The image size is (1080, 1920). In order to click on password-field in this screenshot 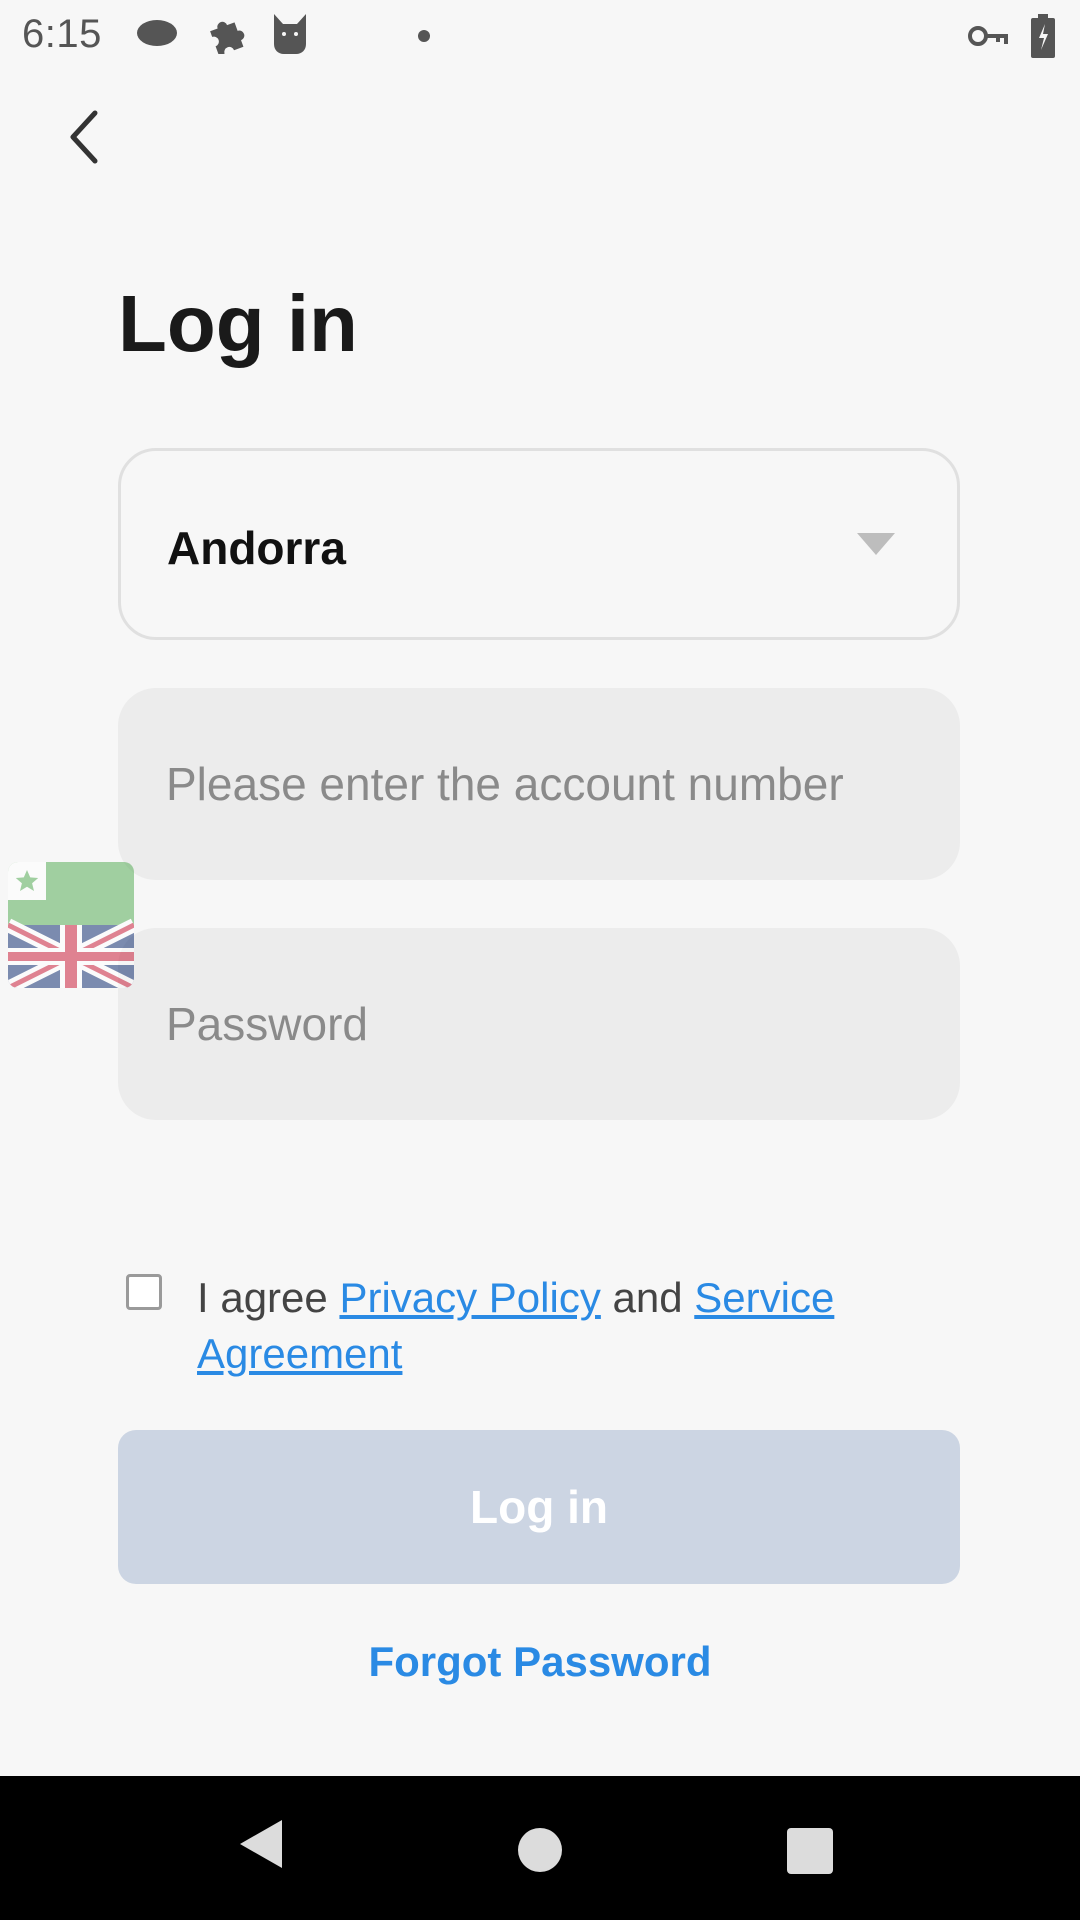, I will do `click(539, 1024)`.